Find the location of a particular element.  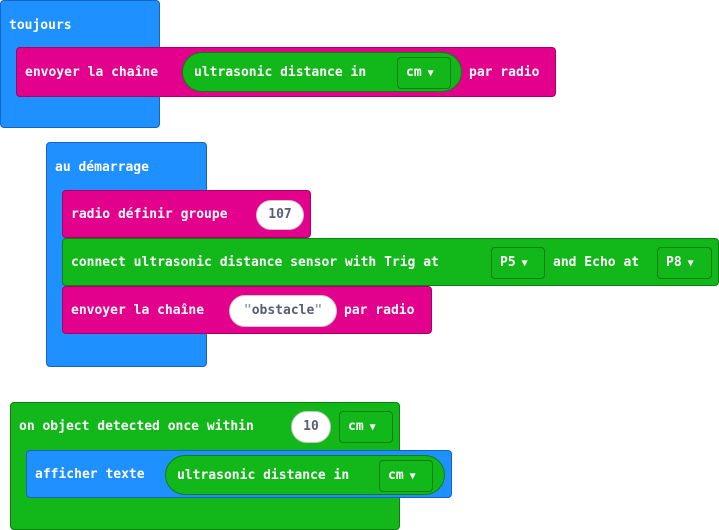

trig-pin-dropdown: P5 ▼ is located at coordinates (518, 263).